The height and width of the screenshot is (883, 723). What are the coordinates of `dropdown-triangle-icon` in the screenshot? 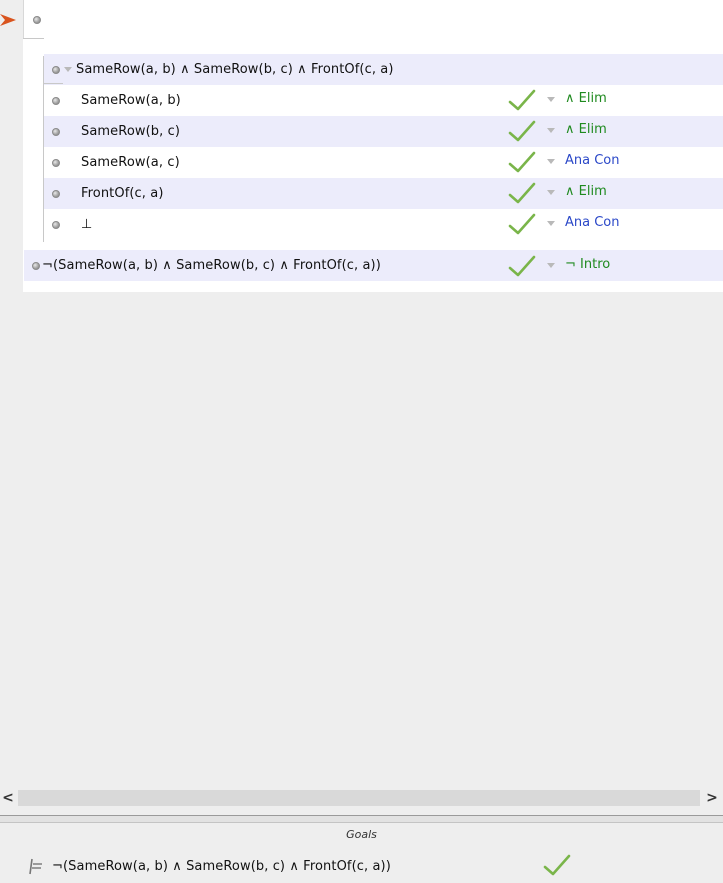 It's located at (68, 69).